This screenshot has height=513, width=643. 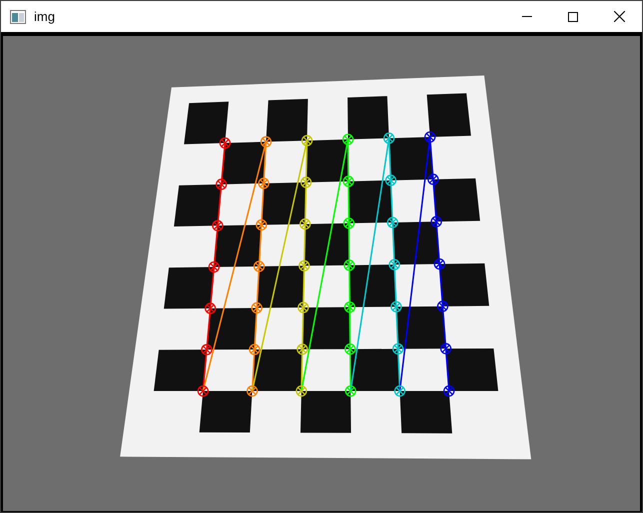 What do you see at coordinates (527, 16) in the screenshot?
I see `minimize-icon` at bounding box center [527, 16].